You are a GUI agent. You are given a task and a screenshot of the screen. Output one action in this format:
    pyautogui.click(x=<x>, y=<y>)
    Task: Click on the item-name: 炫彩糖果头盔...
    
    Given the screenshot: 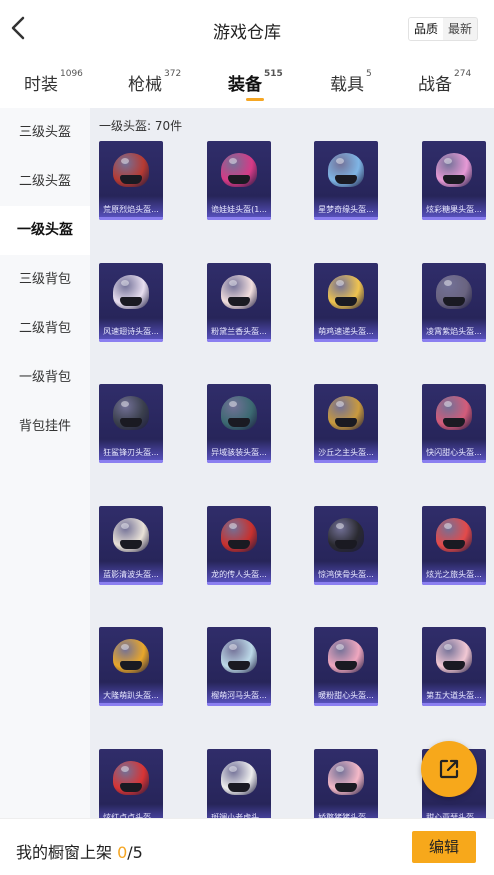 What is the action you would take?
    pyautogui.click(x=454, y=209)
    